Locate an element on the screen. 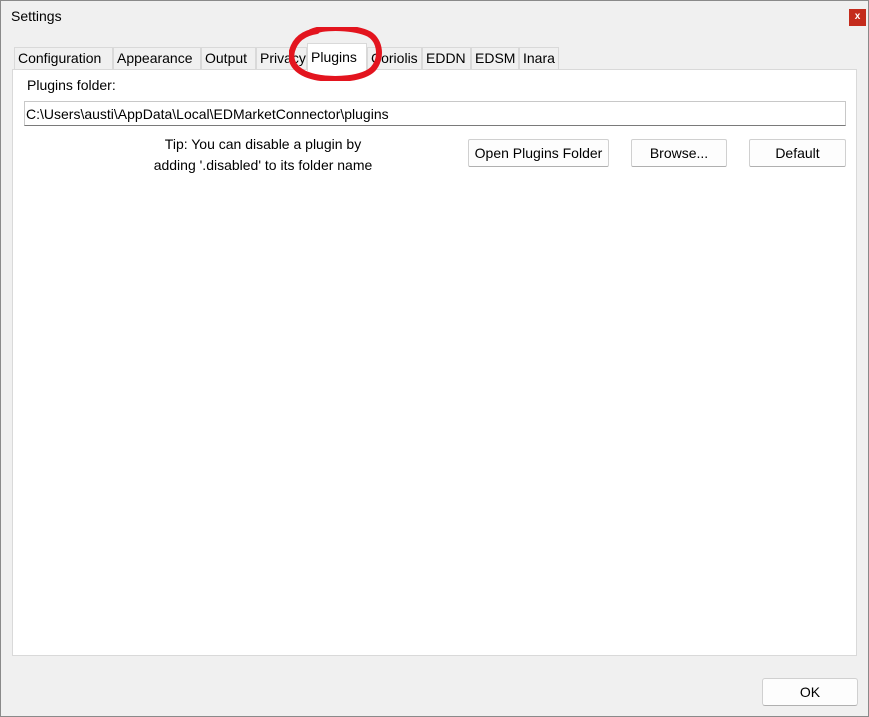 The width and height of the screenshot is (869, 717). close-icon: x is located at coordinates (857, 16).